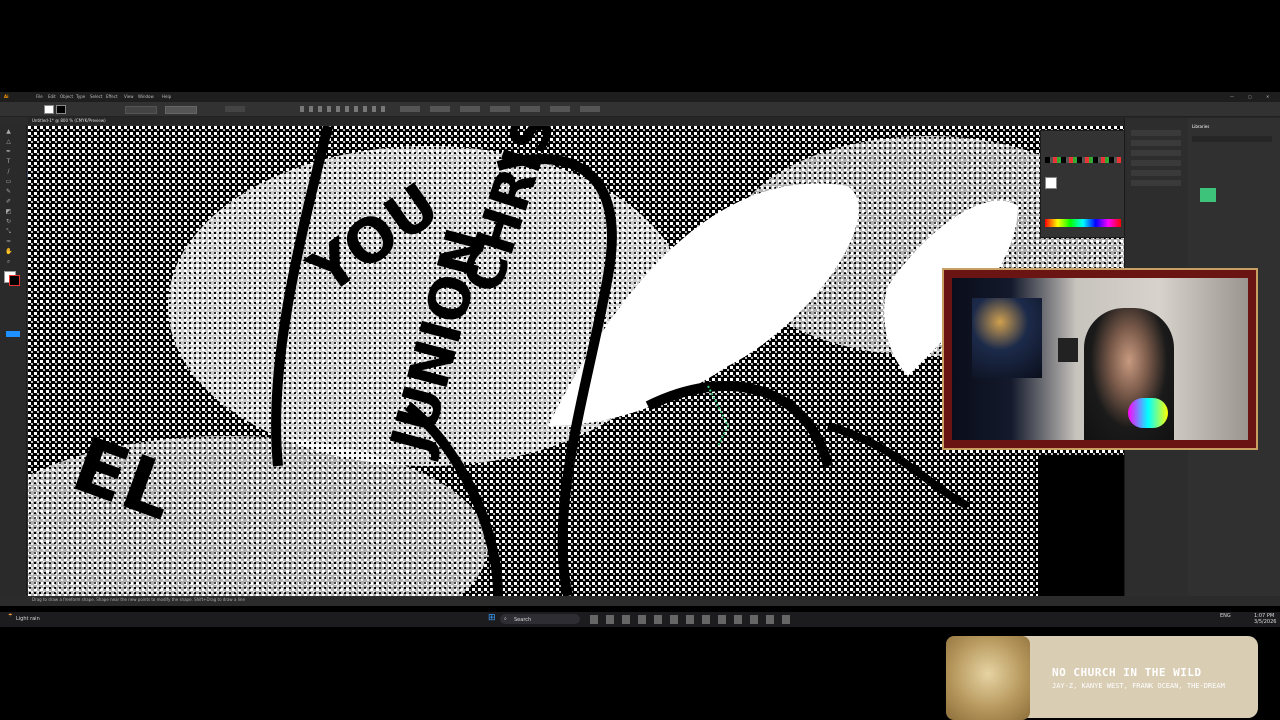 This screenshot has height=720, width=1280. I want to click on color-spectrum, so click(1083, 223).